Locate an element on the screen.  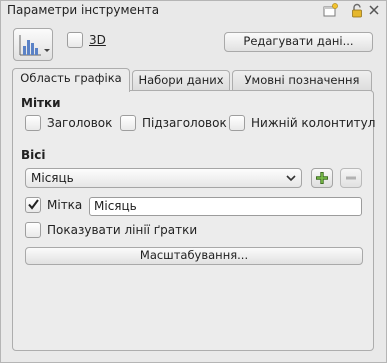
gridlines-checkbox is located at coordinates (33, 230).